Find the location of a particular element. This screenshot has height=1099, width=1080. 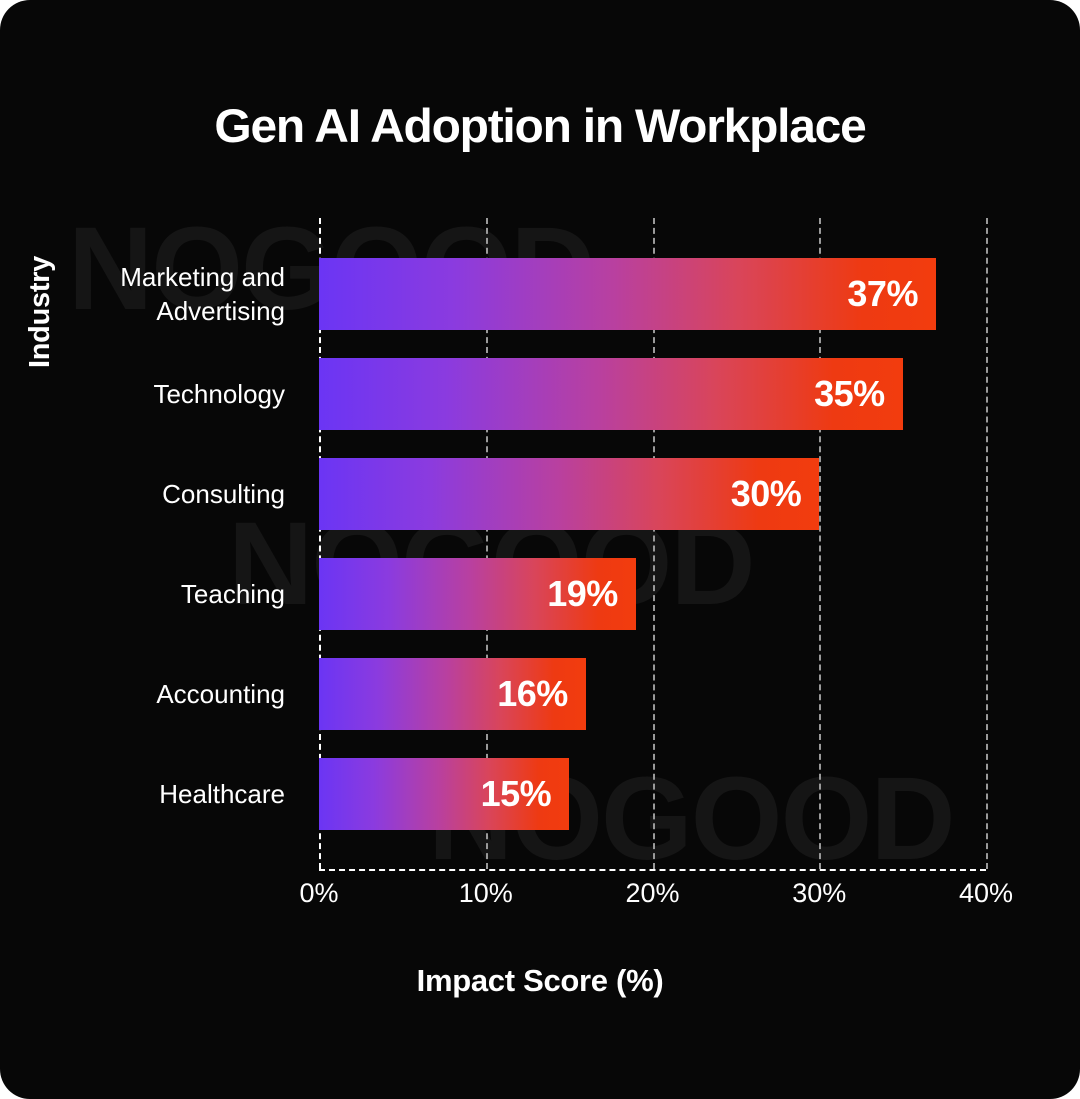

x-axis-line is located at coordinates (652, 870).